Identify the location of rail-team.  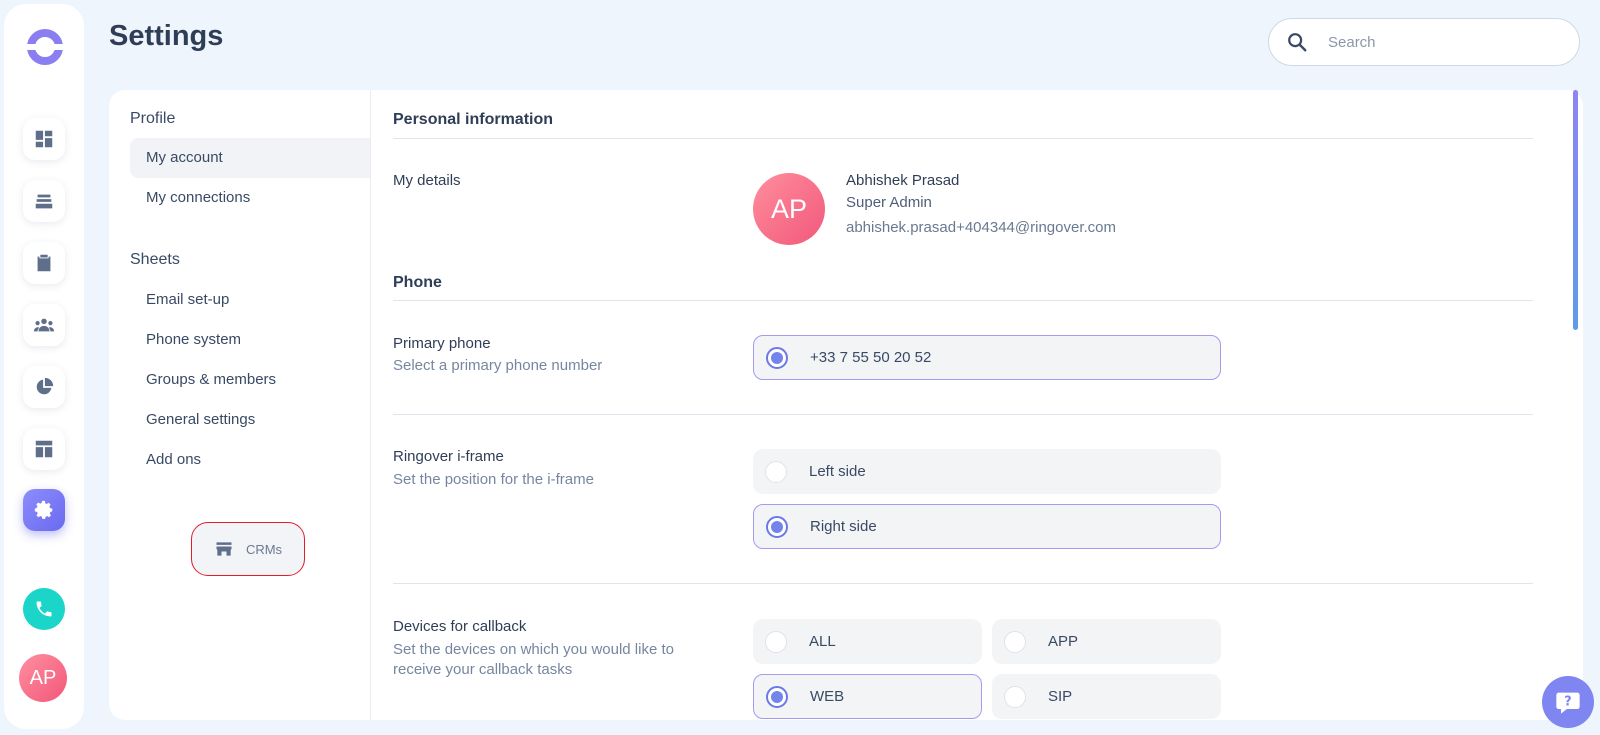
(44, 325).